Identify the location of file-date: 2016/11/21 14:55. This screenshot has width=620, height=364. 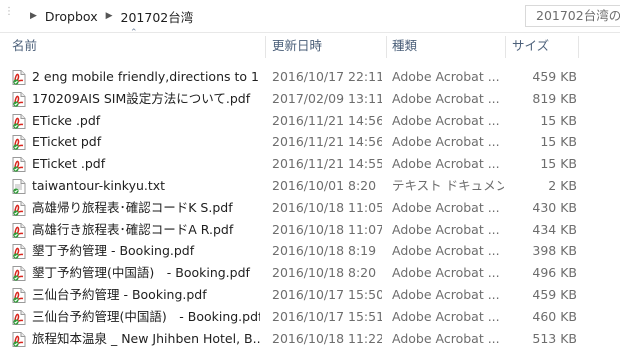
(327, 164).